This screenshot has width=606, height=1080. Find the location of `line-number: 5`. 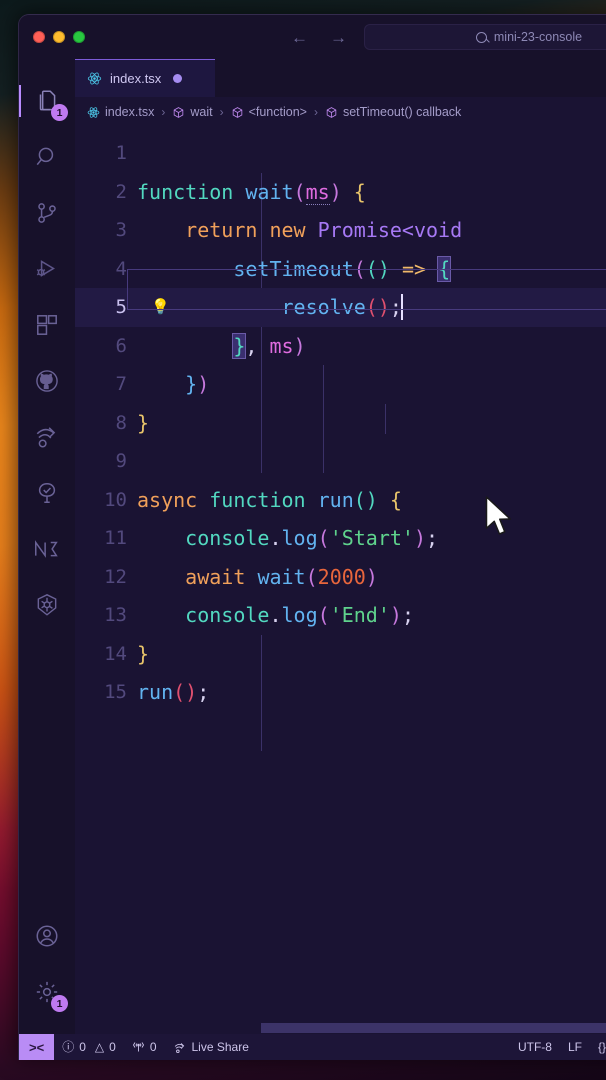

line-number: 5 is located at coordinates (121, 307).